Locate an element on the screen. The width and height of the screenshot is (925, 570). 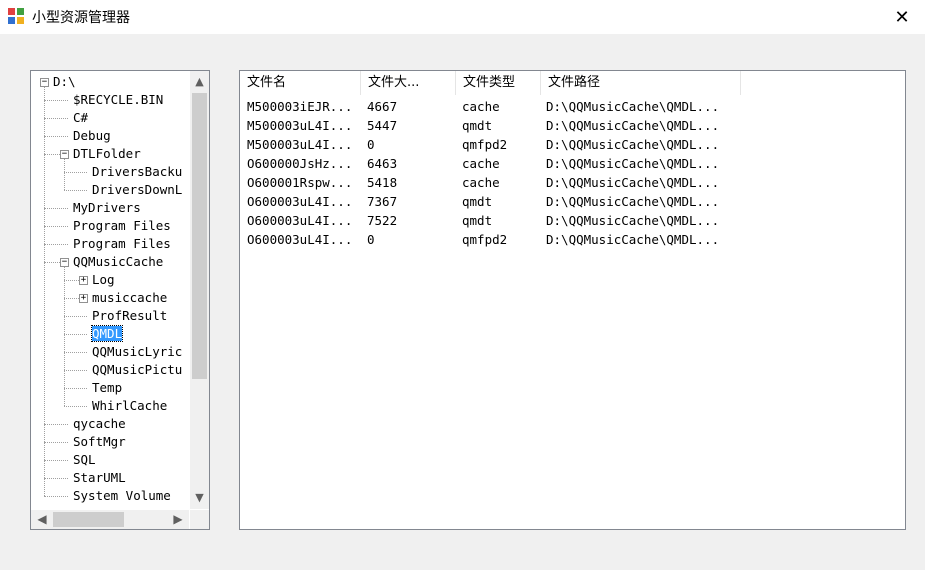
tree-node: D:\ is located at coordinates (64, 82).